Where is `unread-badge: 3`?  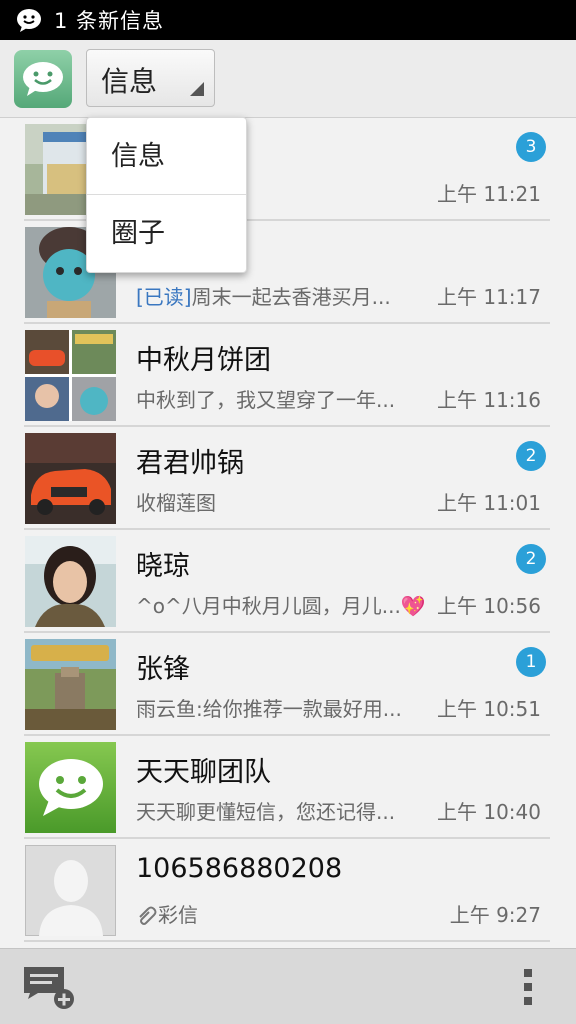
unread-badge: 3 is located at coordinates (531, 147).